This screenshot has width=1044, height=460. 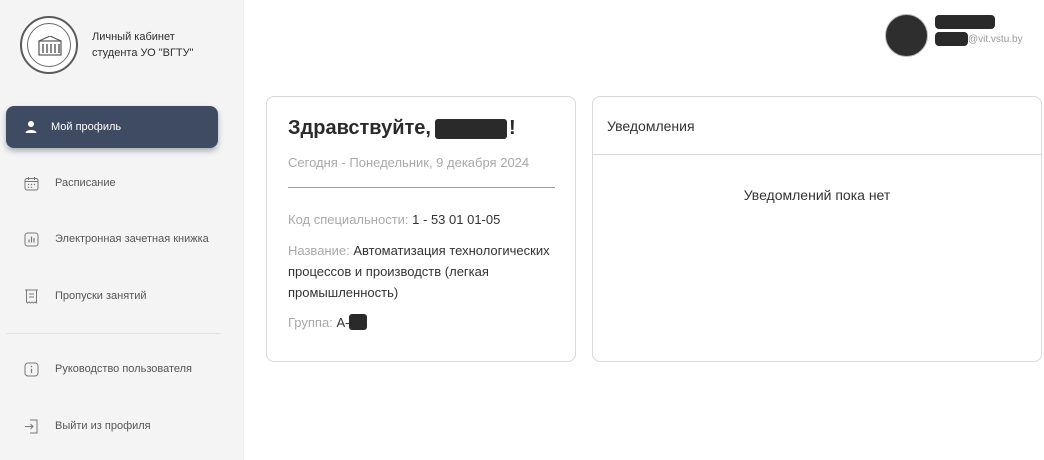 I want to click on brand: Личный кабинет студента УО "ВГТУ", so click(x=107, y=45).